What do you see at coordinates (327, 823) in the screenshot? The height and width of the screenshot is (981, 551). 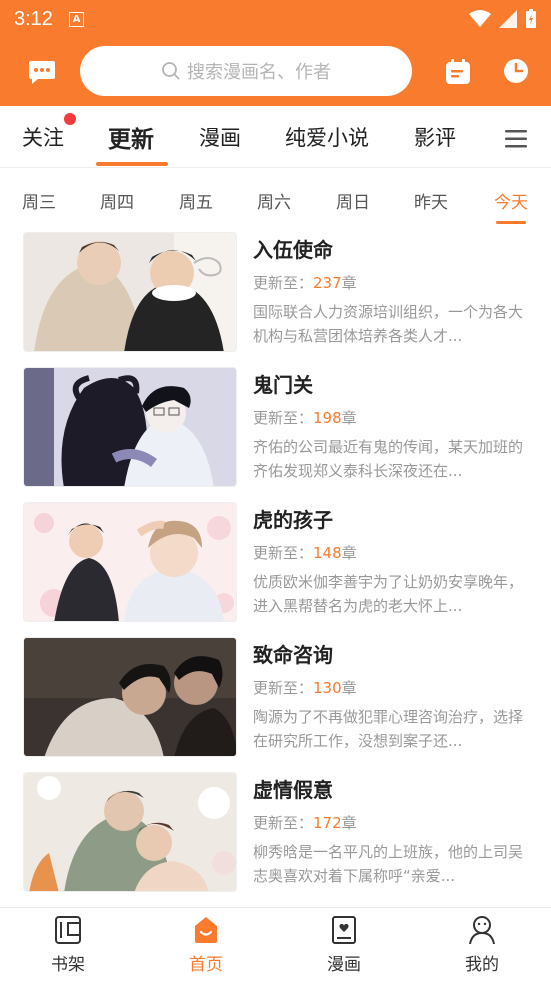 I see `chapter-count: 172` at bounding box center [327, 823].